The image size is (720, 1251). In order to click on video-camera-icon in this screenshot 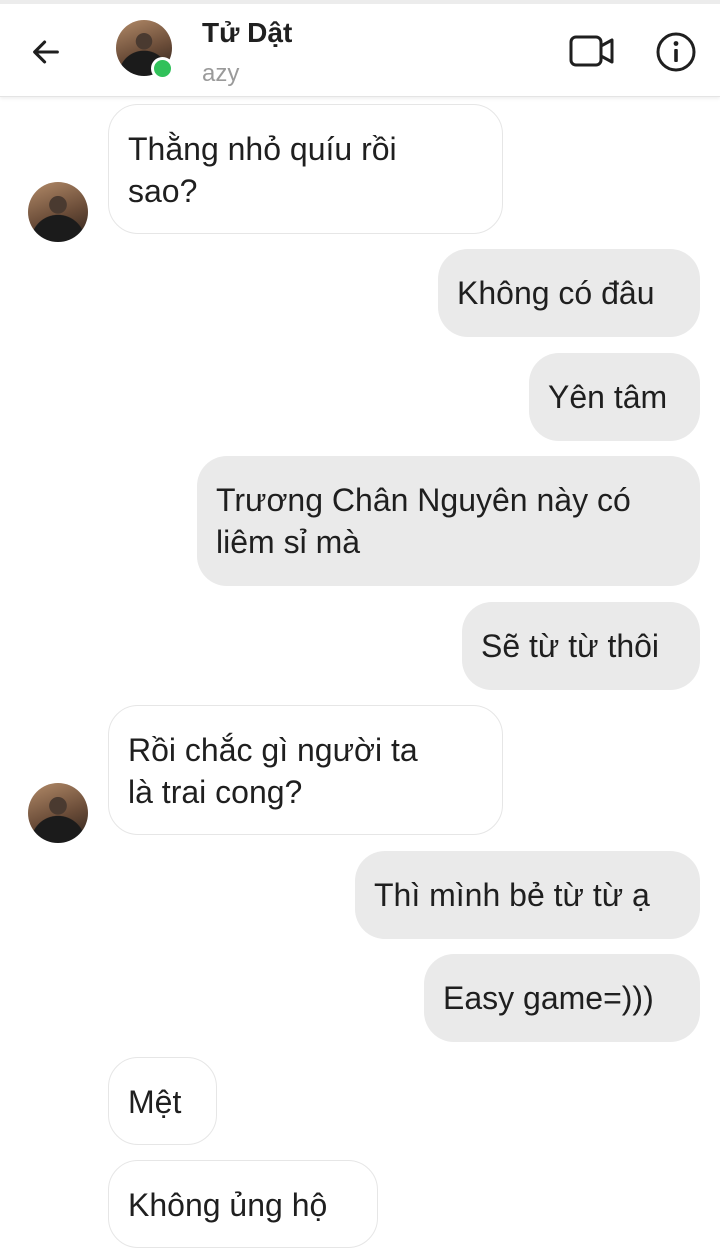, I will do `click(591, 51)`.